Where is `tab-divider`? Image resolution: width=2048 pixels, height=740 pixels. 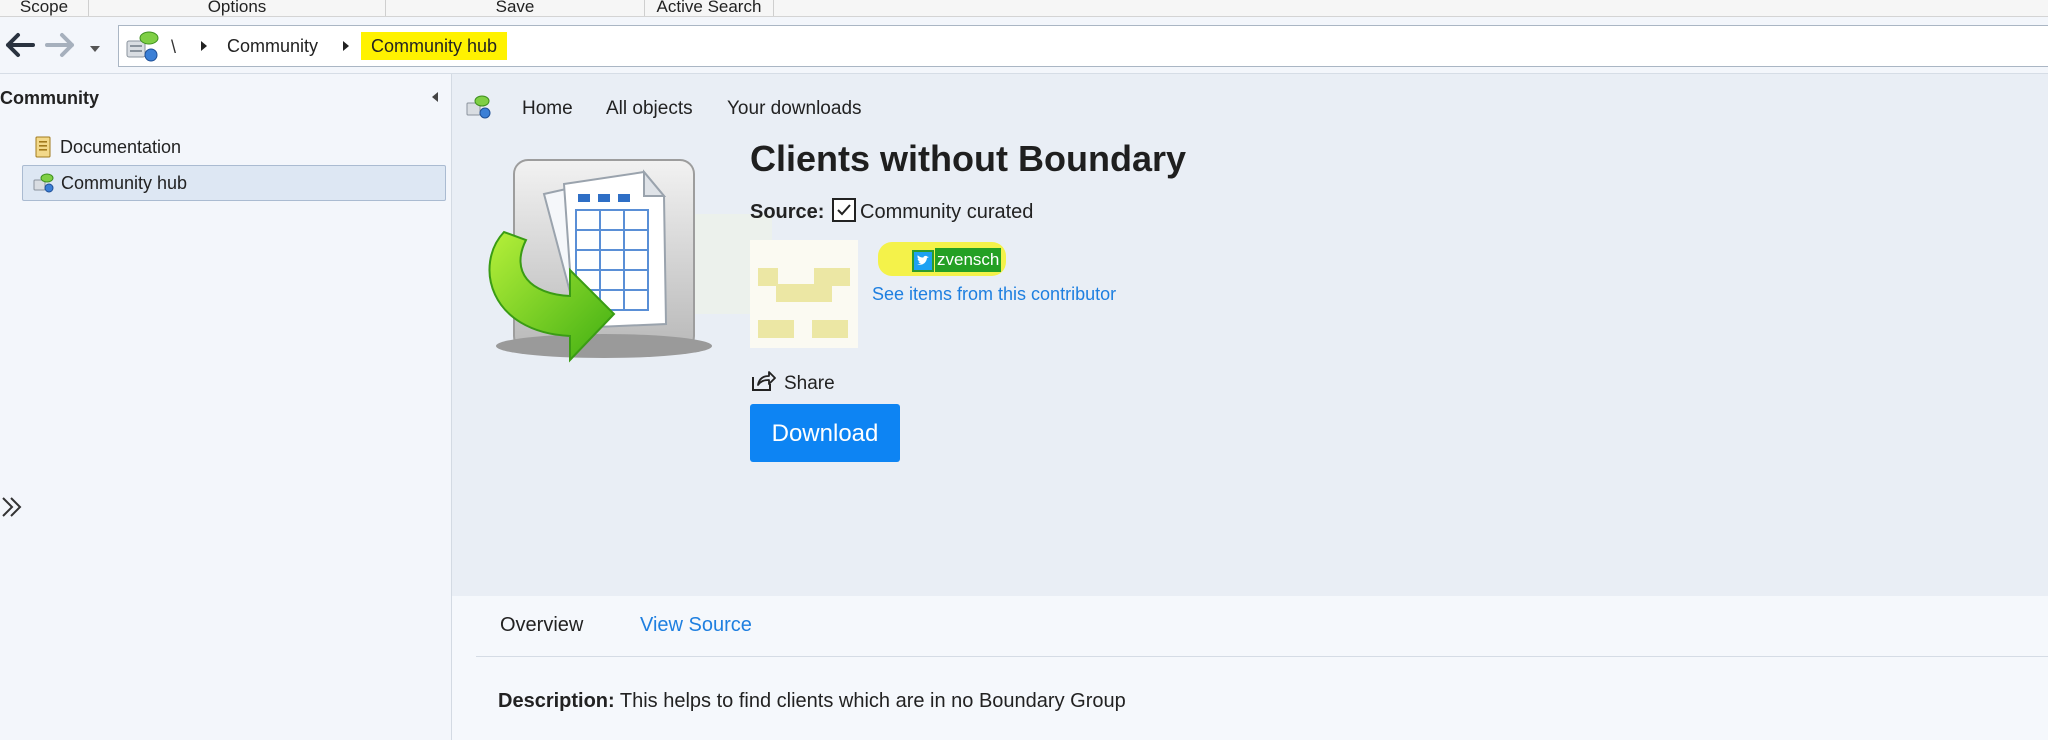 tab-divider is located at coordinates (1262, 656).